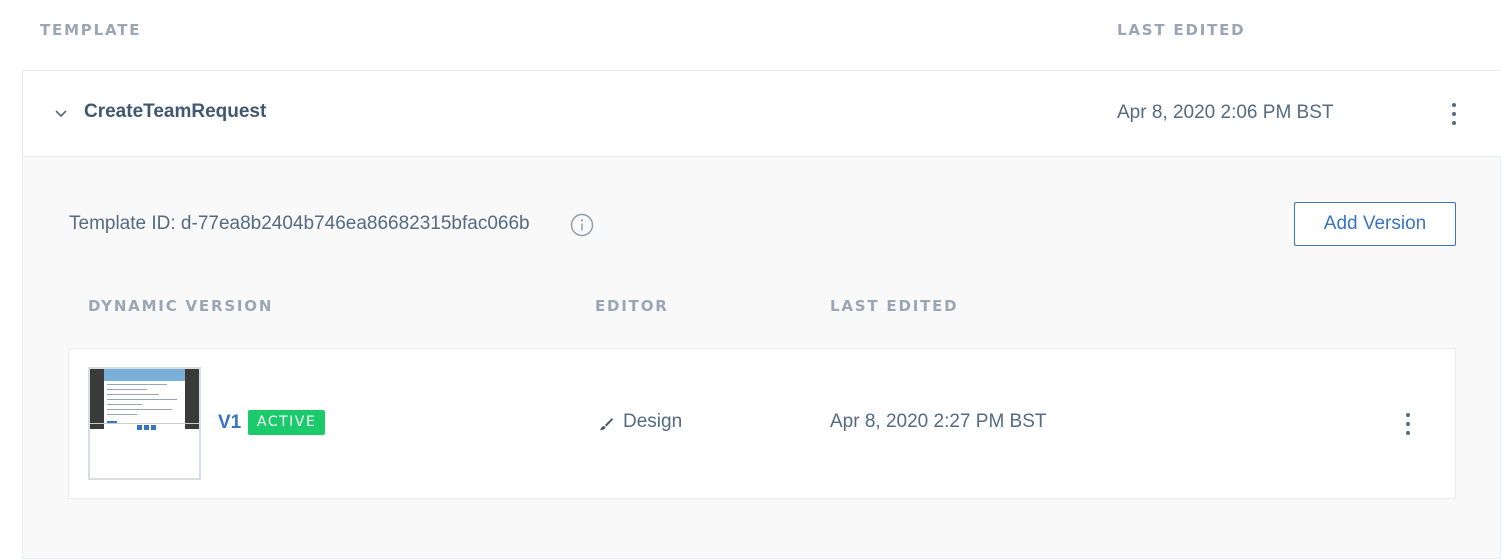 The image size is (1501, 559). I want to click on add-version-button: Add Version, so click(1375, 224).